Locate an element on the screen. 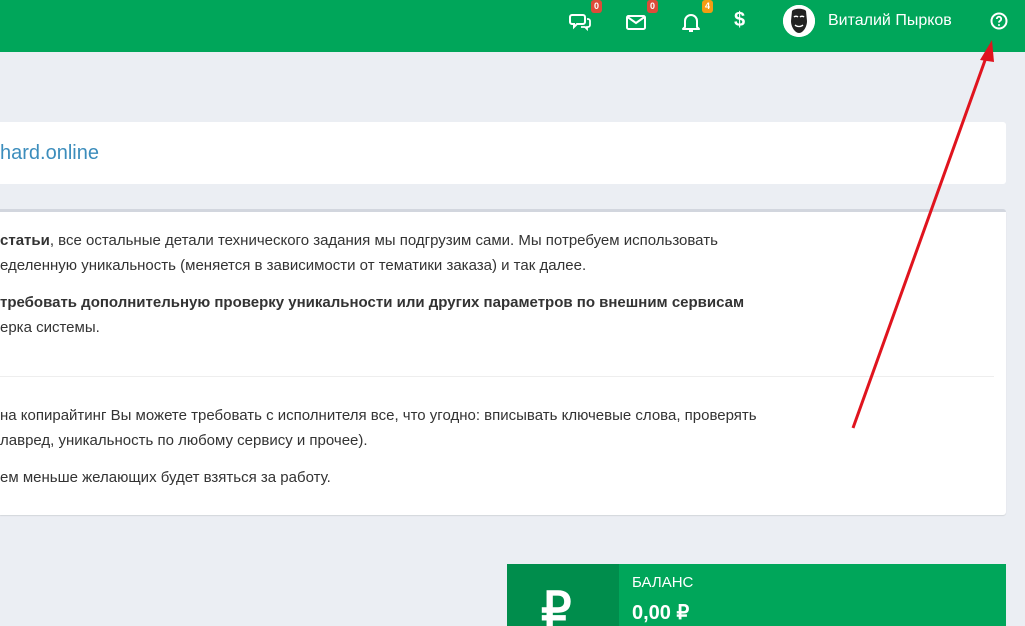 This screenshot has width=1025, height=626. ruble-icon-box: ₽ is located at coordinates (563, 595).